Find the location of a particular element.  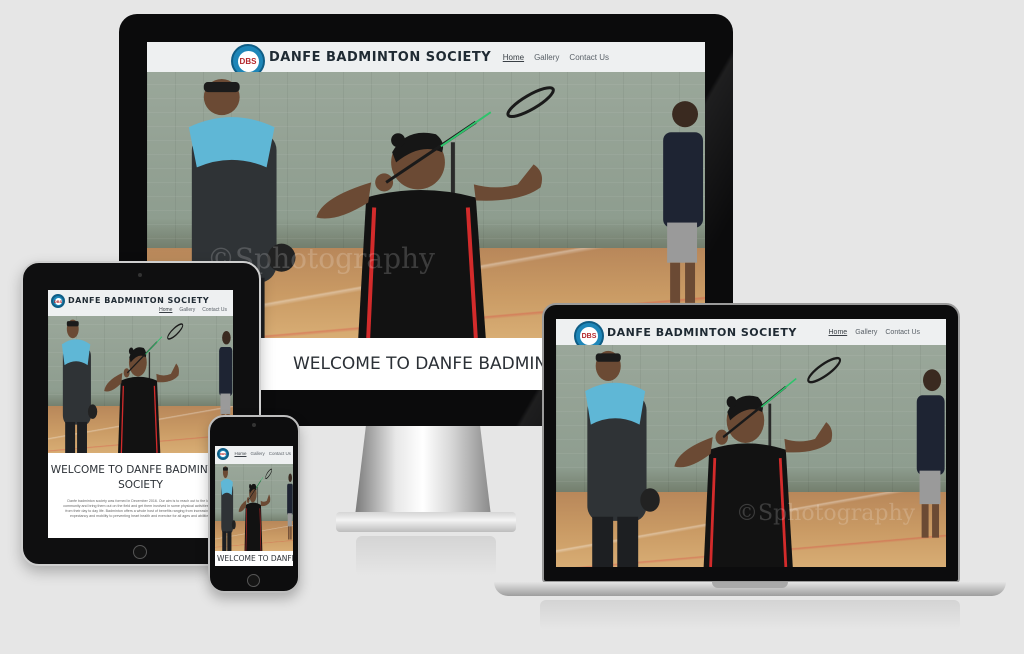

phone-home-button is located at coordinates (253, 580).